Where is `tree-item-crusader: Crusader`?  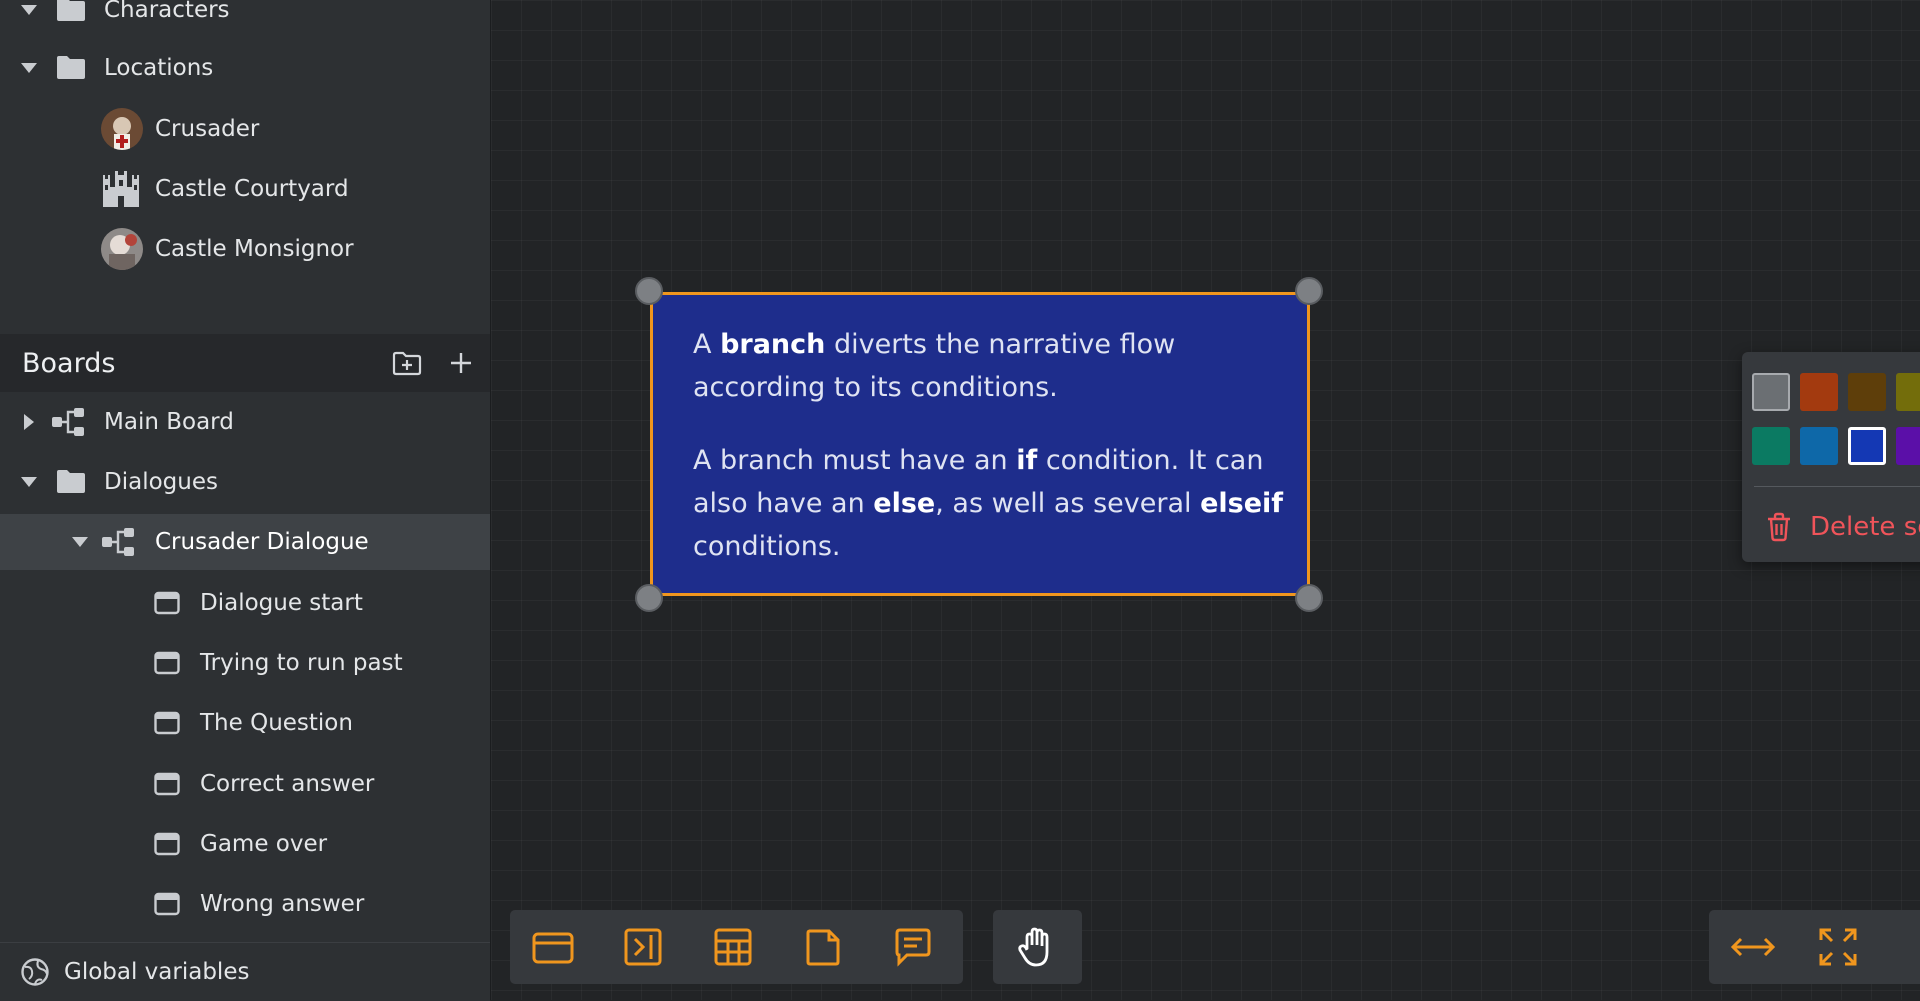 tree-item-crusader: Crusader is located at coordinates (245, 129).